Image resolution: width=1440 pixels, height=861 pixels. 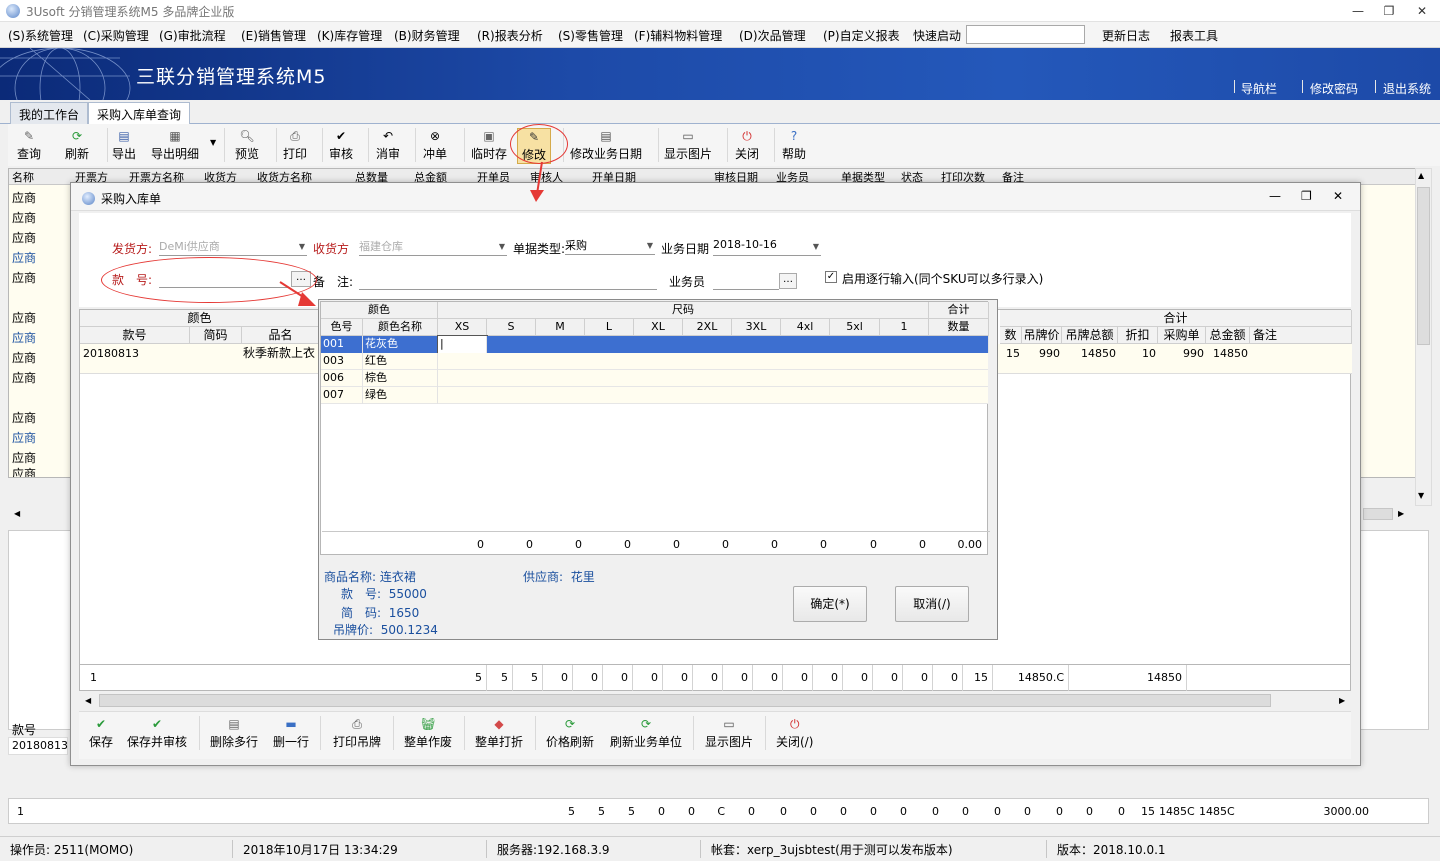 I want to click on menu-retail: (S)零售管理, so click(x=590, y=35).